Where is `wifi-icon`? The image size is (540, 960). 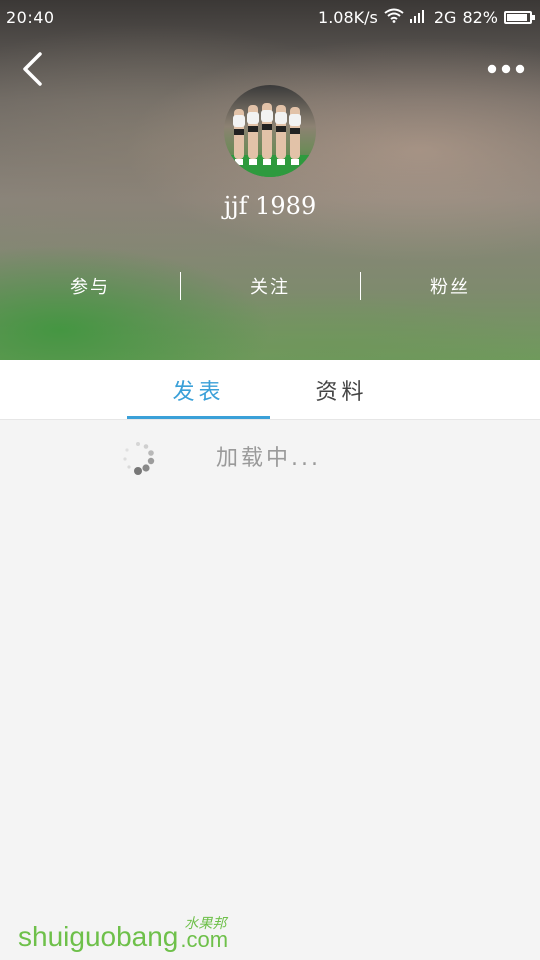
wifi-icon is located at coordinates (394, 17).